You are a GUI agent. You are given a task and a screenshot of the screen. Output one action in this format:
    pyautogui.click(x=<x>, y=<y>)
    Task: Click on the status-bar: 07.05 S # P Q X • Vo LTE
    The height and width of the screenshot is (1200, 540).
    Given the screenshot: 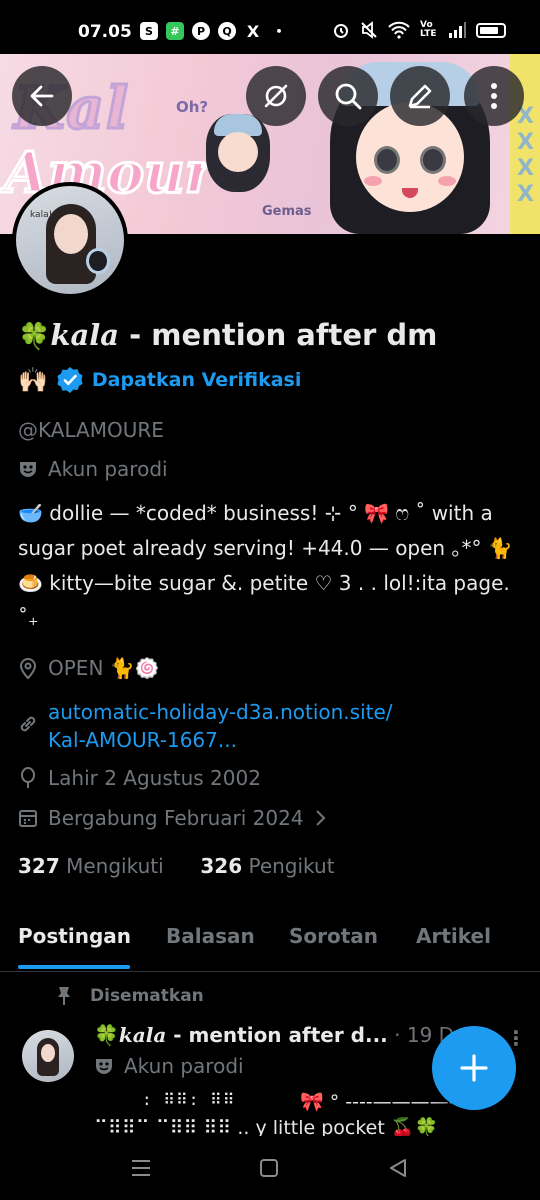 What is the action you would take?
    pyautogui.click(x=270, y=27)
    